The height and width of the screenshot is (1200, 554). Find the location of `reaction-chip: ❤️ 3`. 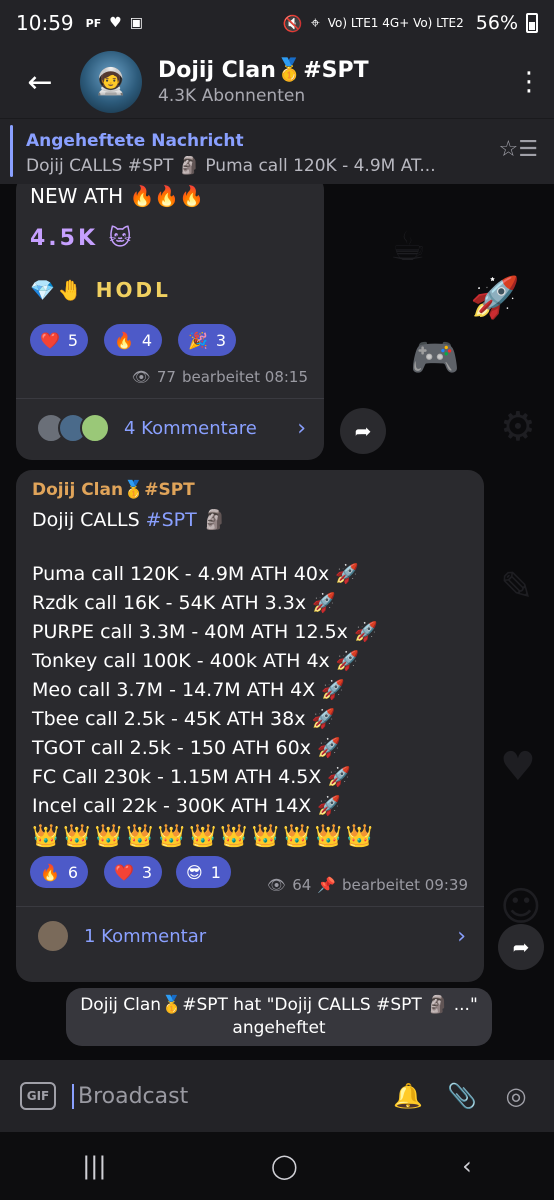

reaction-chip: ❤️ 3 is located at coordinates (133, 872).